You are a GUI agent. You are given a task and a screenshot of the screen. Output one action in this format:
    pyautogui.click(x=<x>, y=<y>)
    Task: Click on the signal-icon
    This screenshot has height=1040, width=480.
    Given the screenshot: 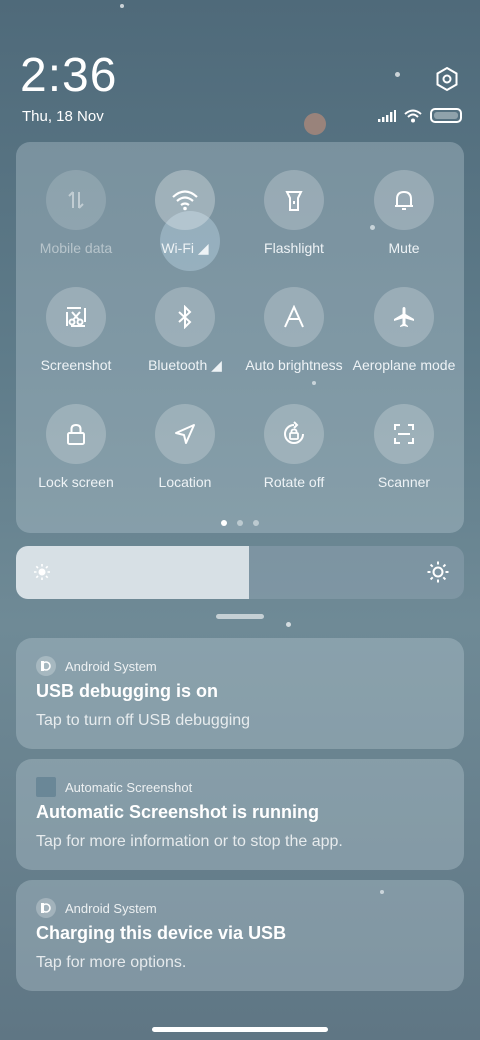 What is the action you would take?
    pyautogui.click(x=387, y=115)
    